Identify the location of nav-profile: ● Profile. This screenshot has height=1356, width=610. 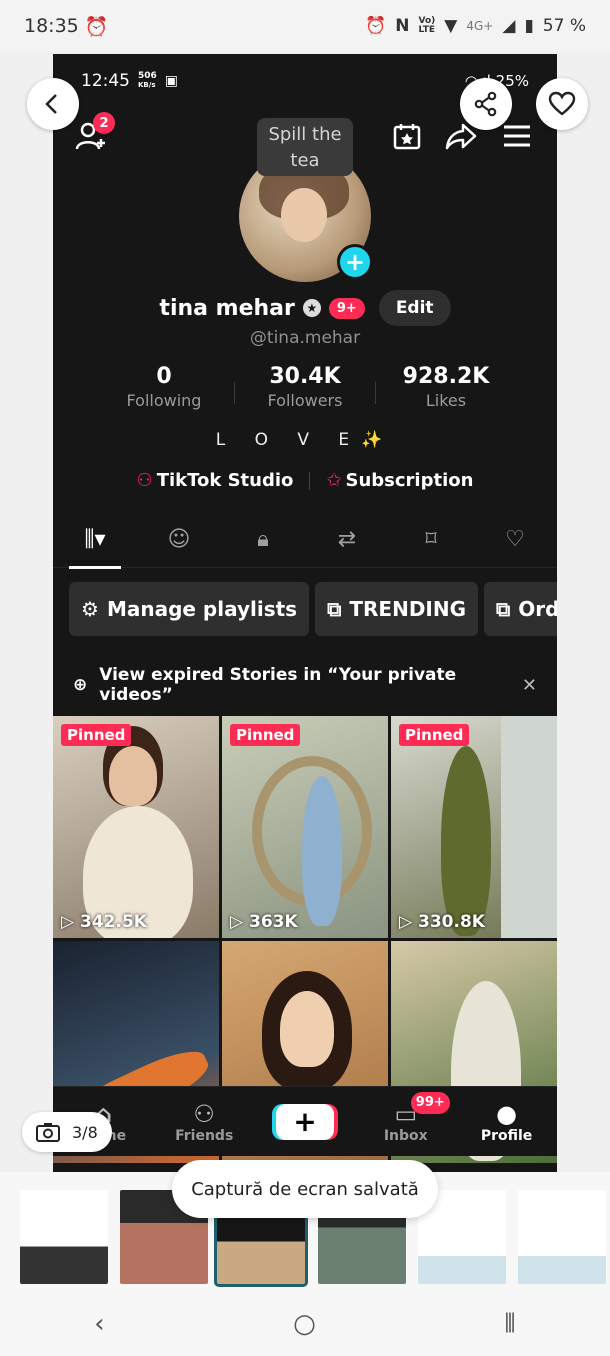
(507, 1122).